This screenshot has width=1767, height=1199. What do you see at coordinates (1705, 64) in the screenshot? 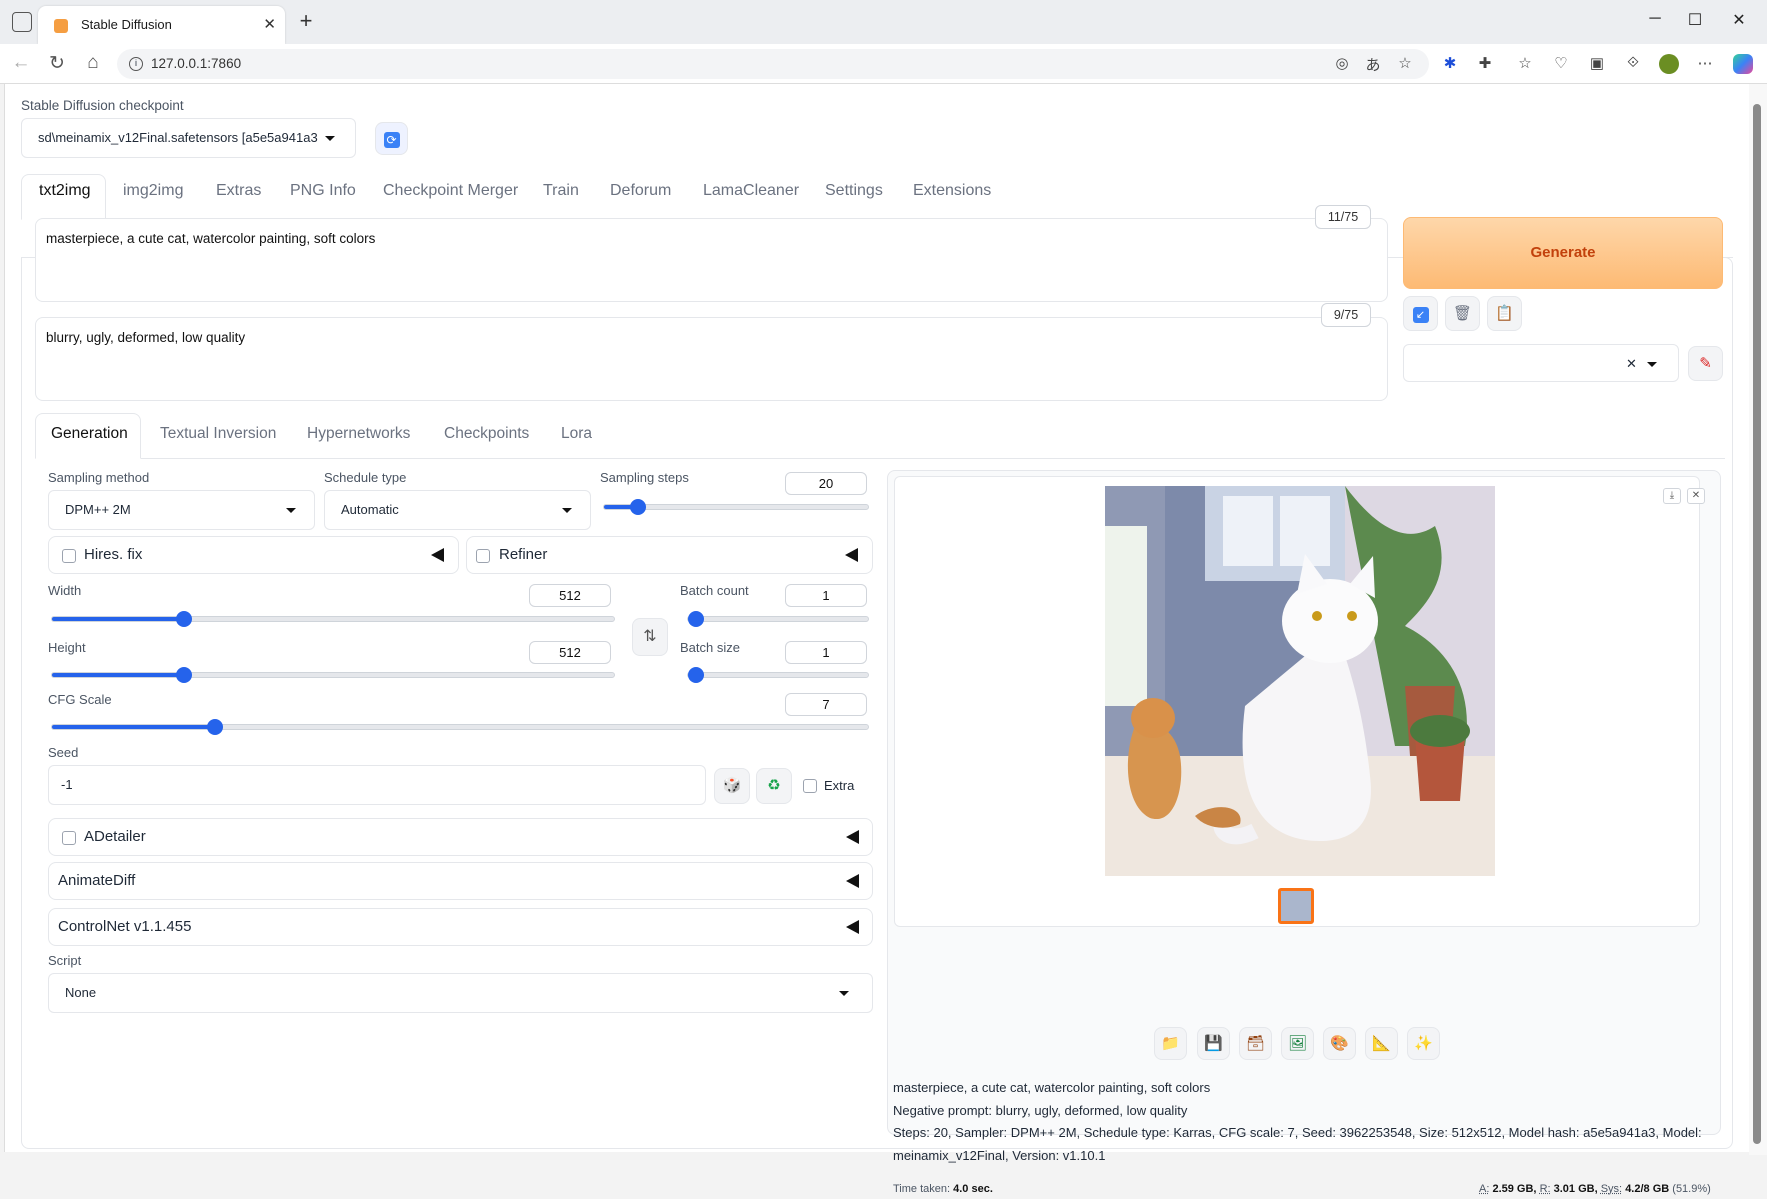
I see `more-menu-icon: ⋯` at bounding box center [1705, 64].